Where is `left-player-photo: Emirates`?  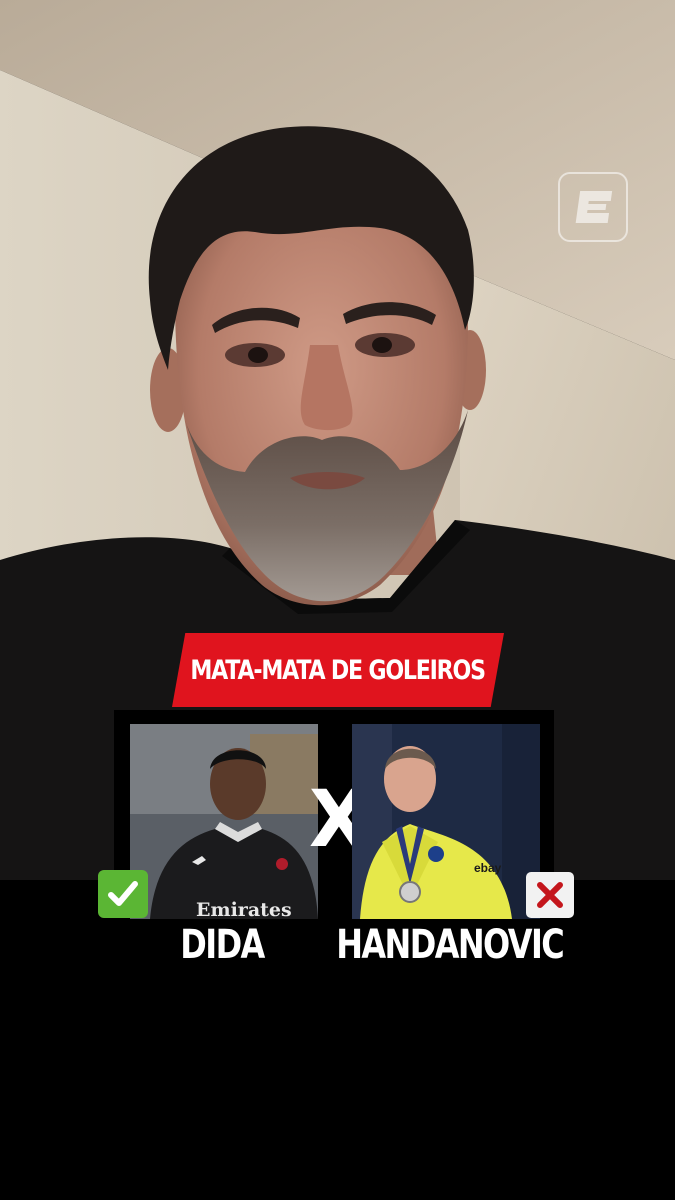 left-player-photo: Emirates is located at coordinates (224, 821).